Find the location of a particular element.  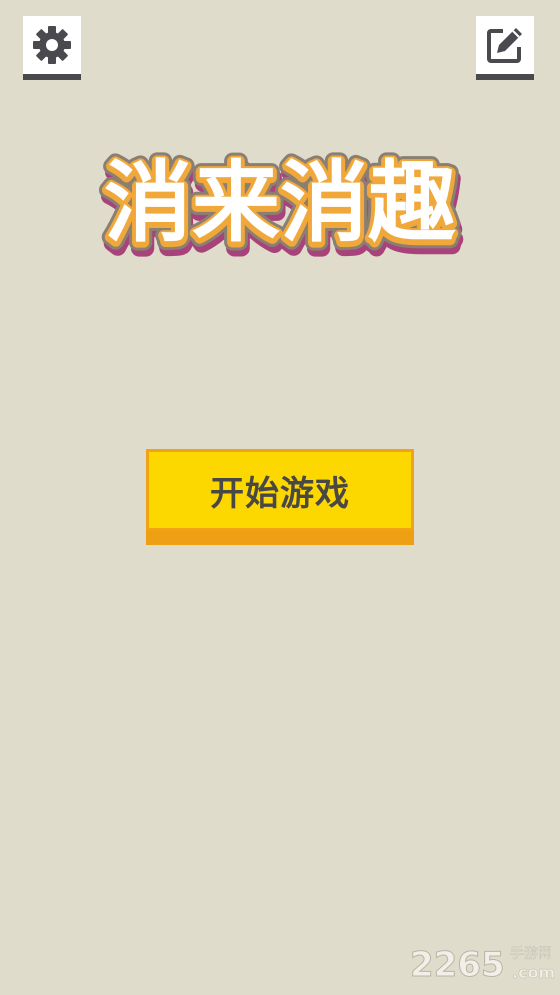

edit-icon is located at coordinates (505, 45).